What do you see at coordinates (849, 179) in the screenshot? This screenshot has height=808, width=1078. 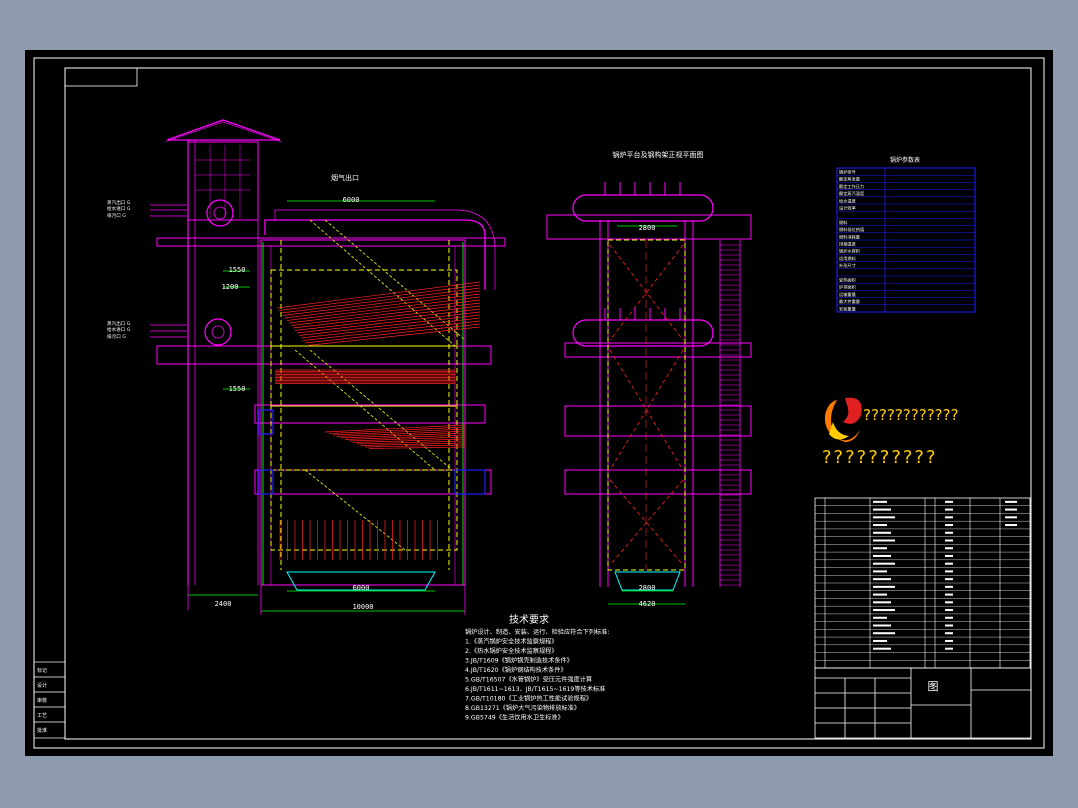 I see `param-row-label: 额定蒸发量` at bounding box center [849, 179].